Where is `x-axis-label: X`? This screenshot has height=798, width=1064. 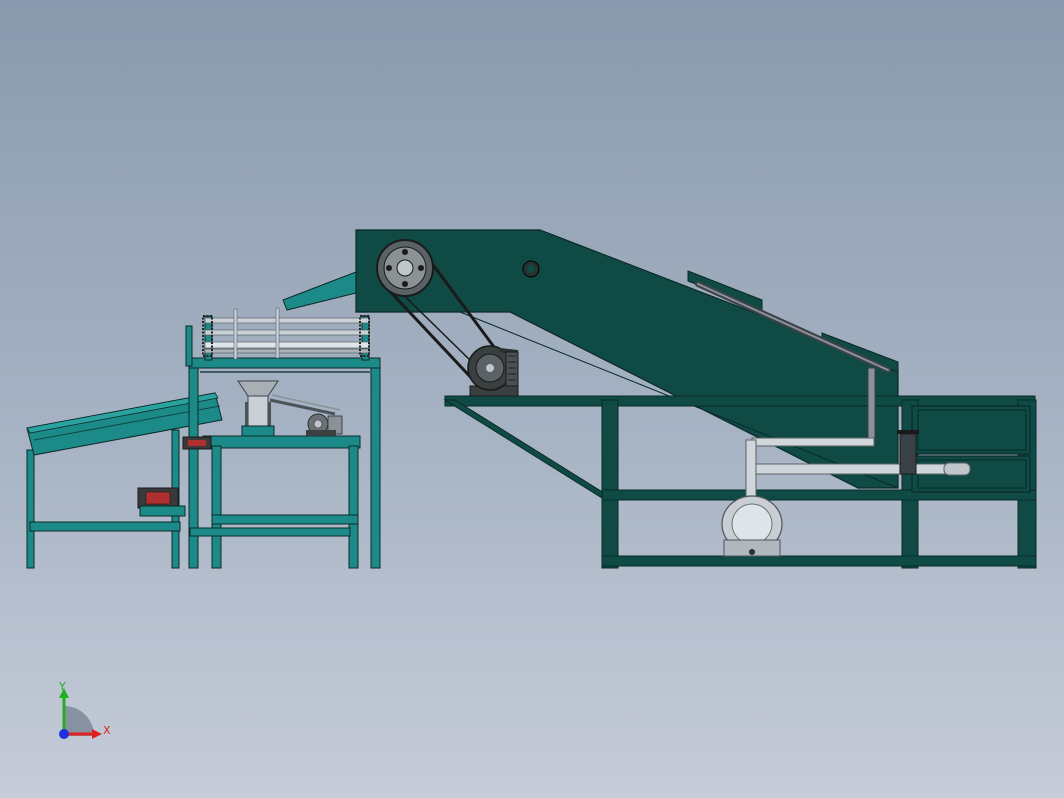
x-axis-label: X is located at coordinates (107, 730).